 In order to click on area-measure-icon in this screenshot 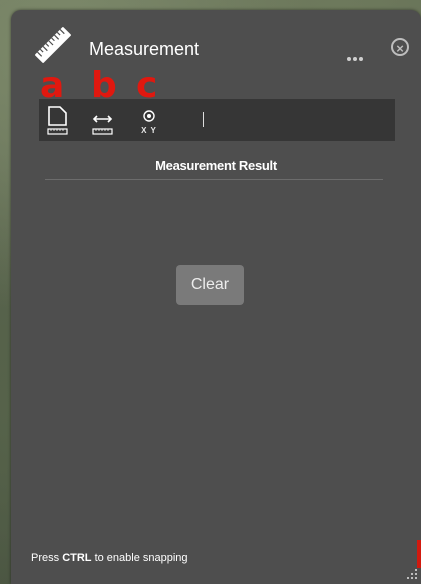, I will do `click(57, 120)`.